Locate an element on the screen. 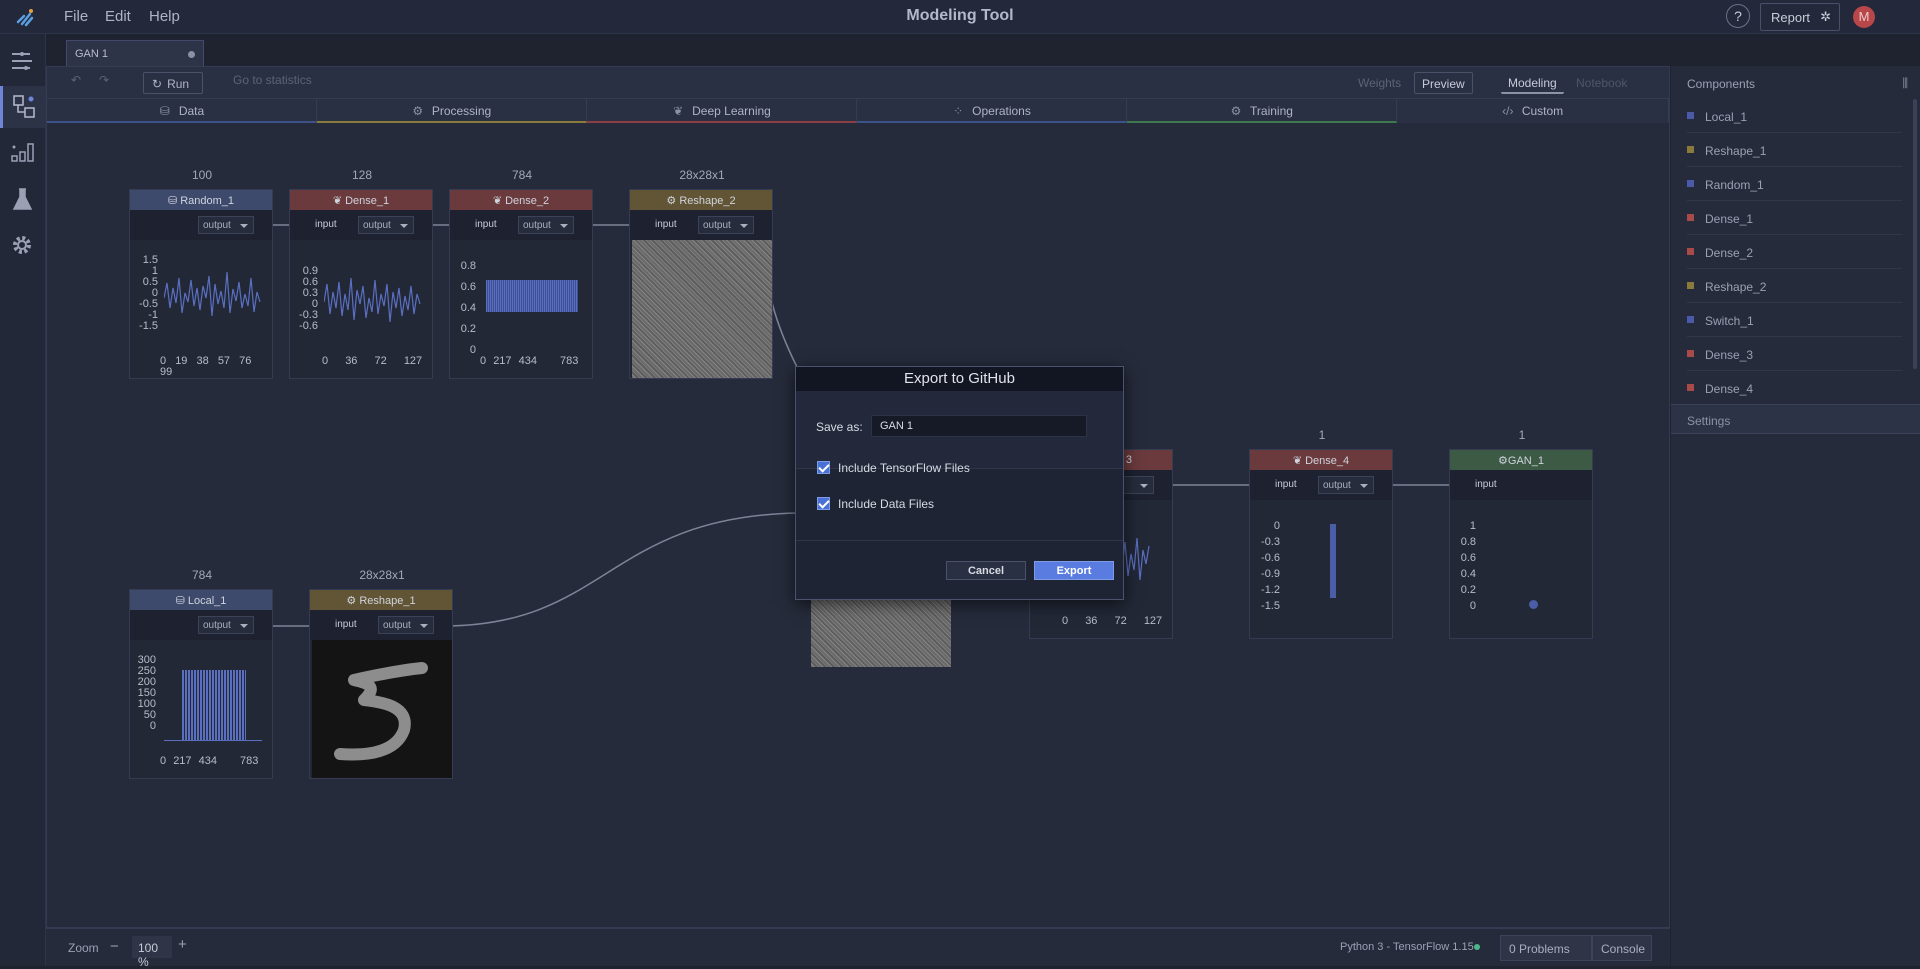 This screenshot has width=1920, height=969. report-button: Report ✲ is located at coordinates (1800, 17).